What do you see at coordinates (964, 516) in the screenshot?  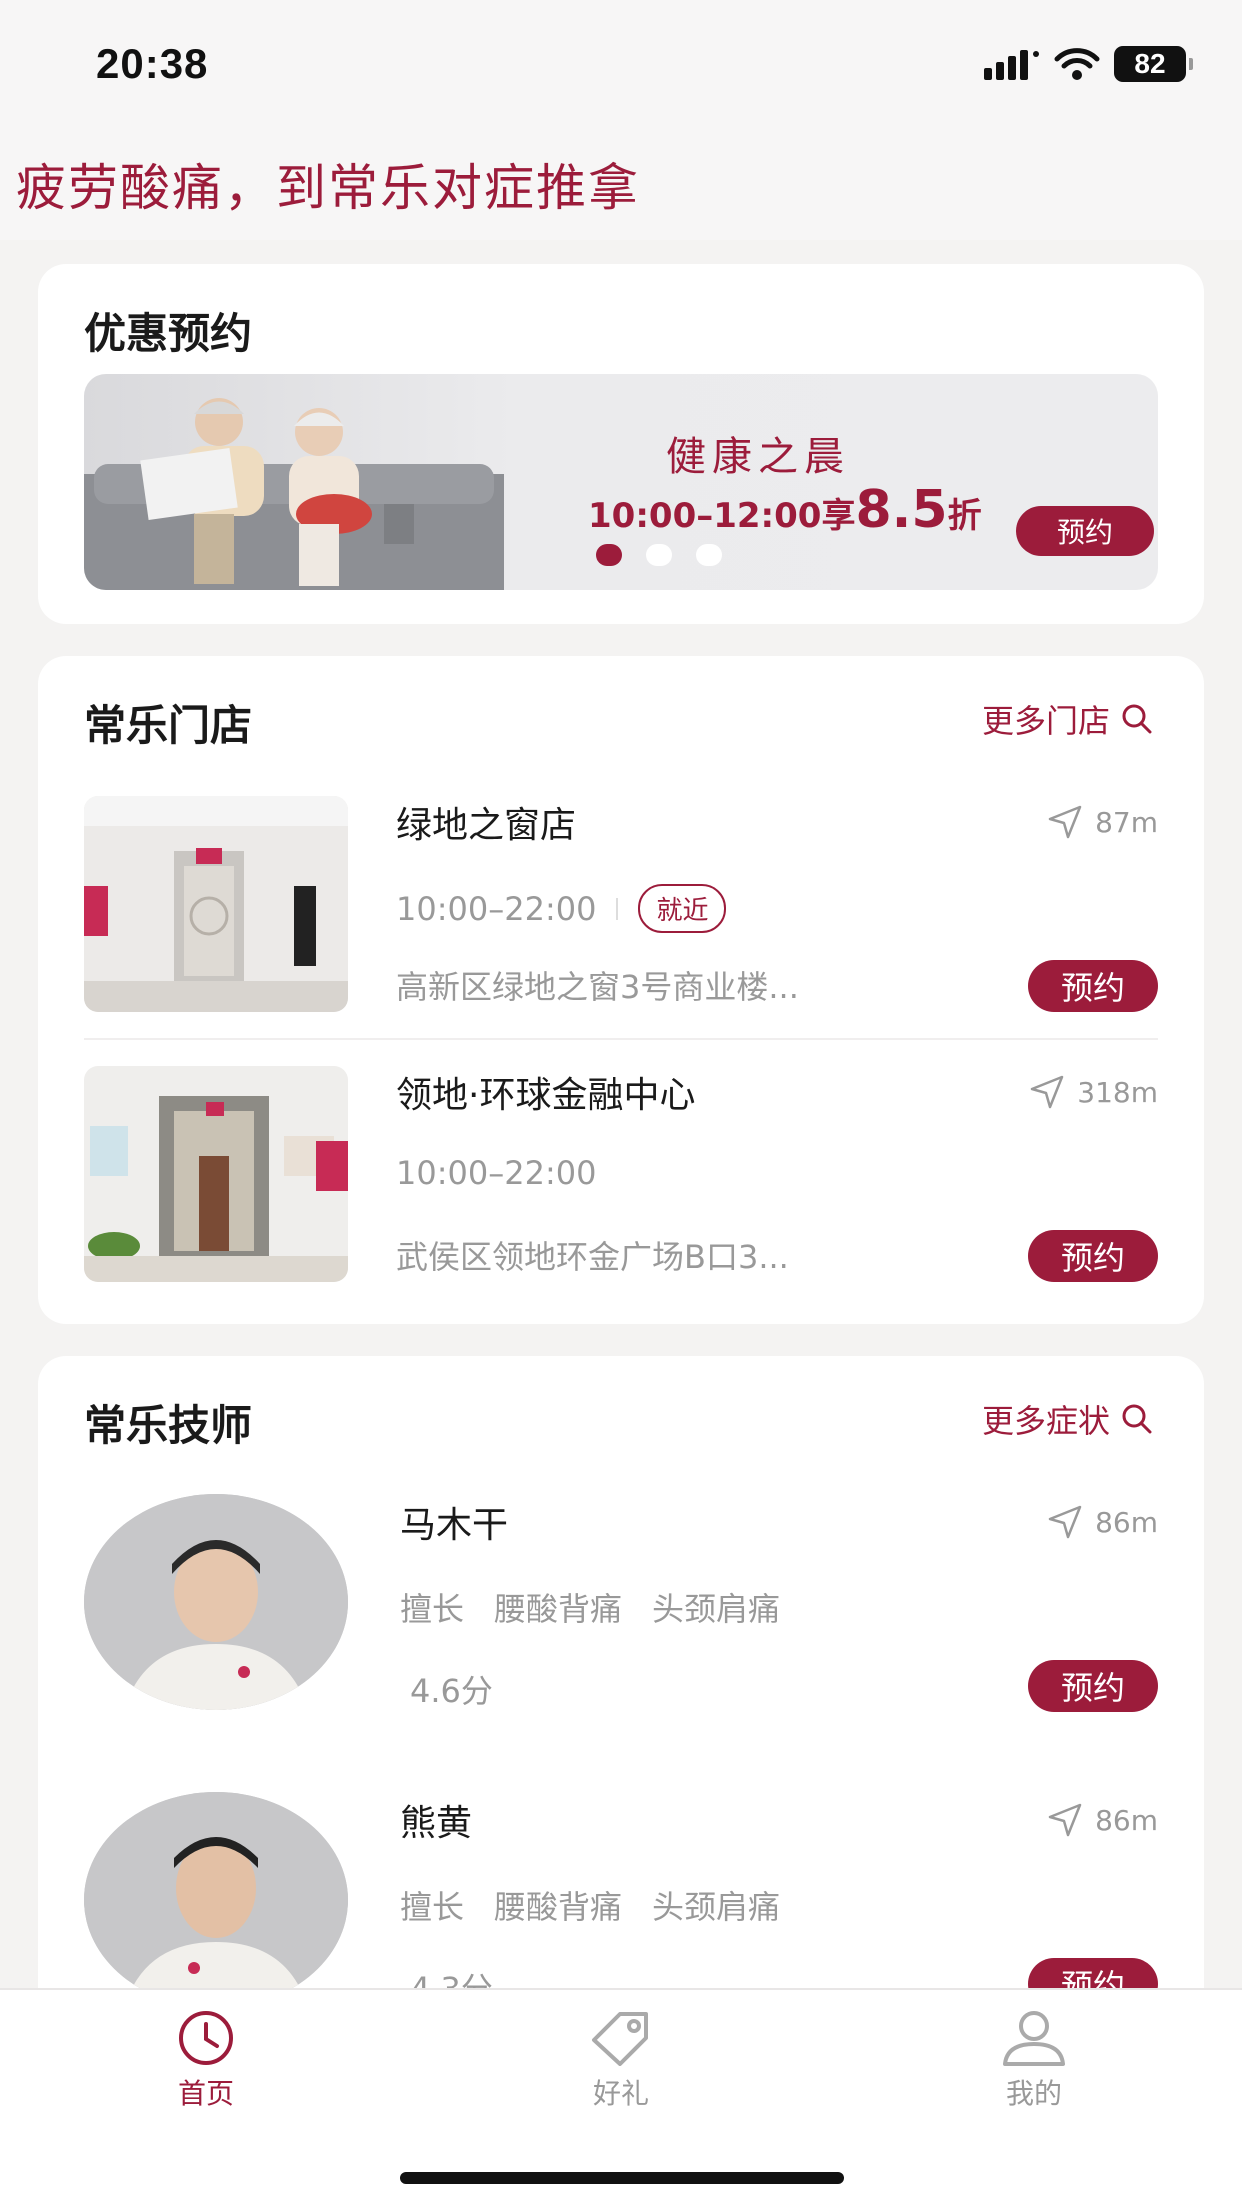 I see `banner-discount-unit: 折` at bounding box center [964, 516].